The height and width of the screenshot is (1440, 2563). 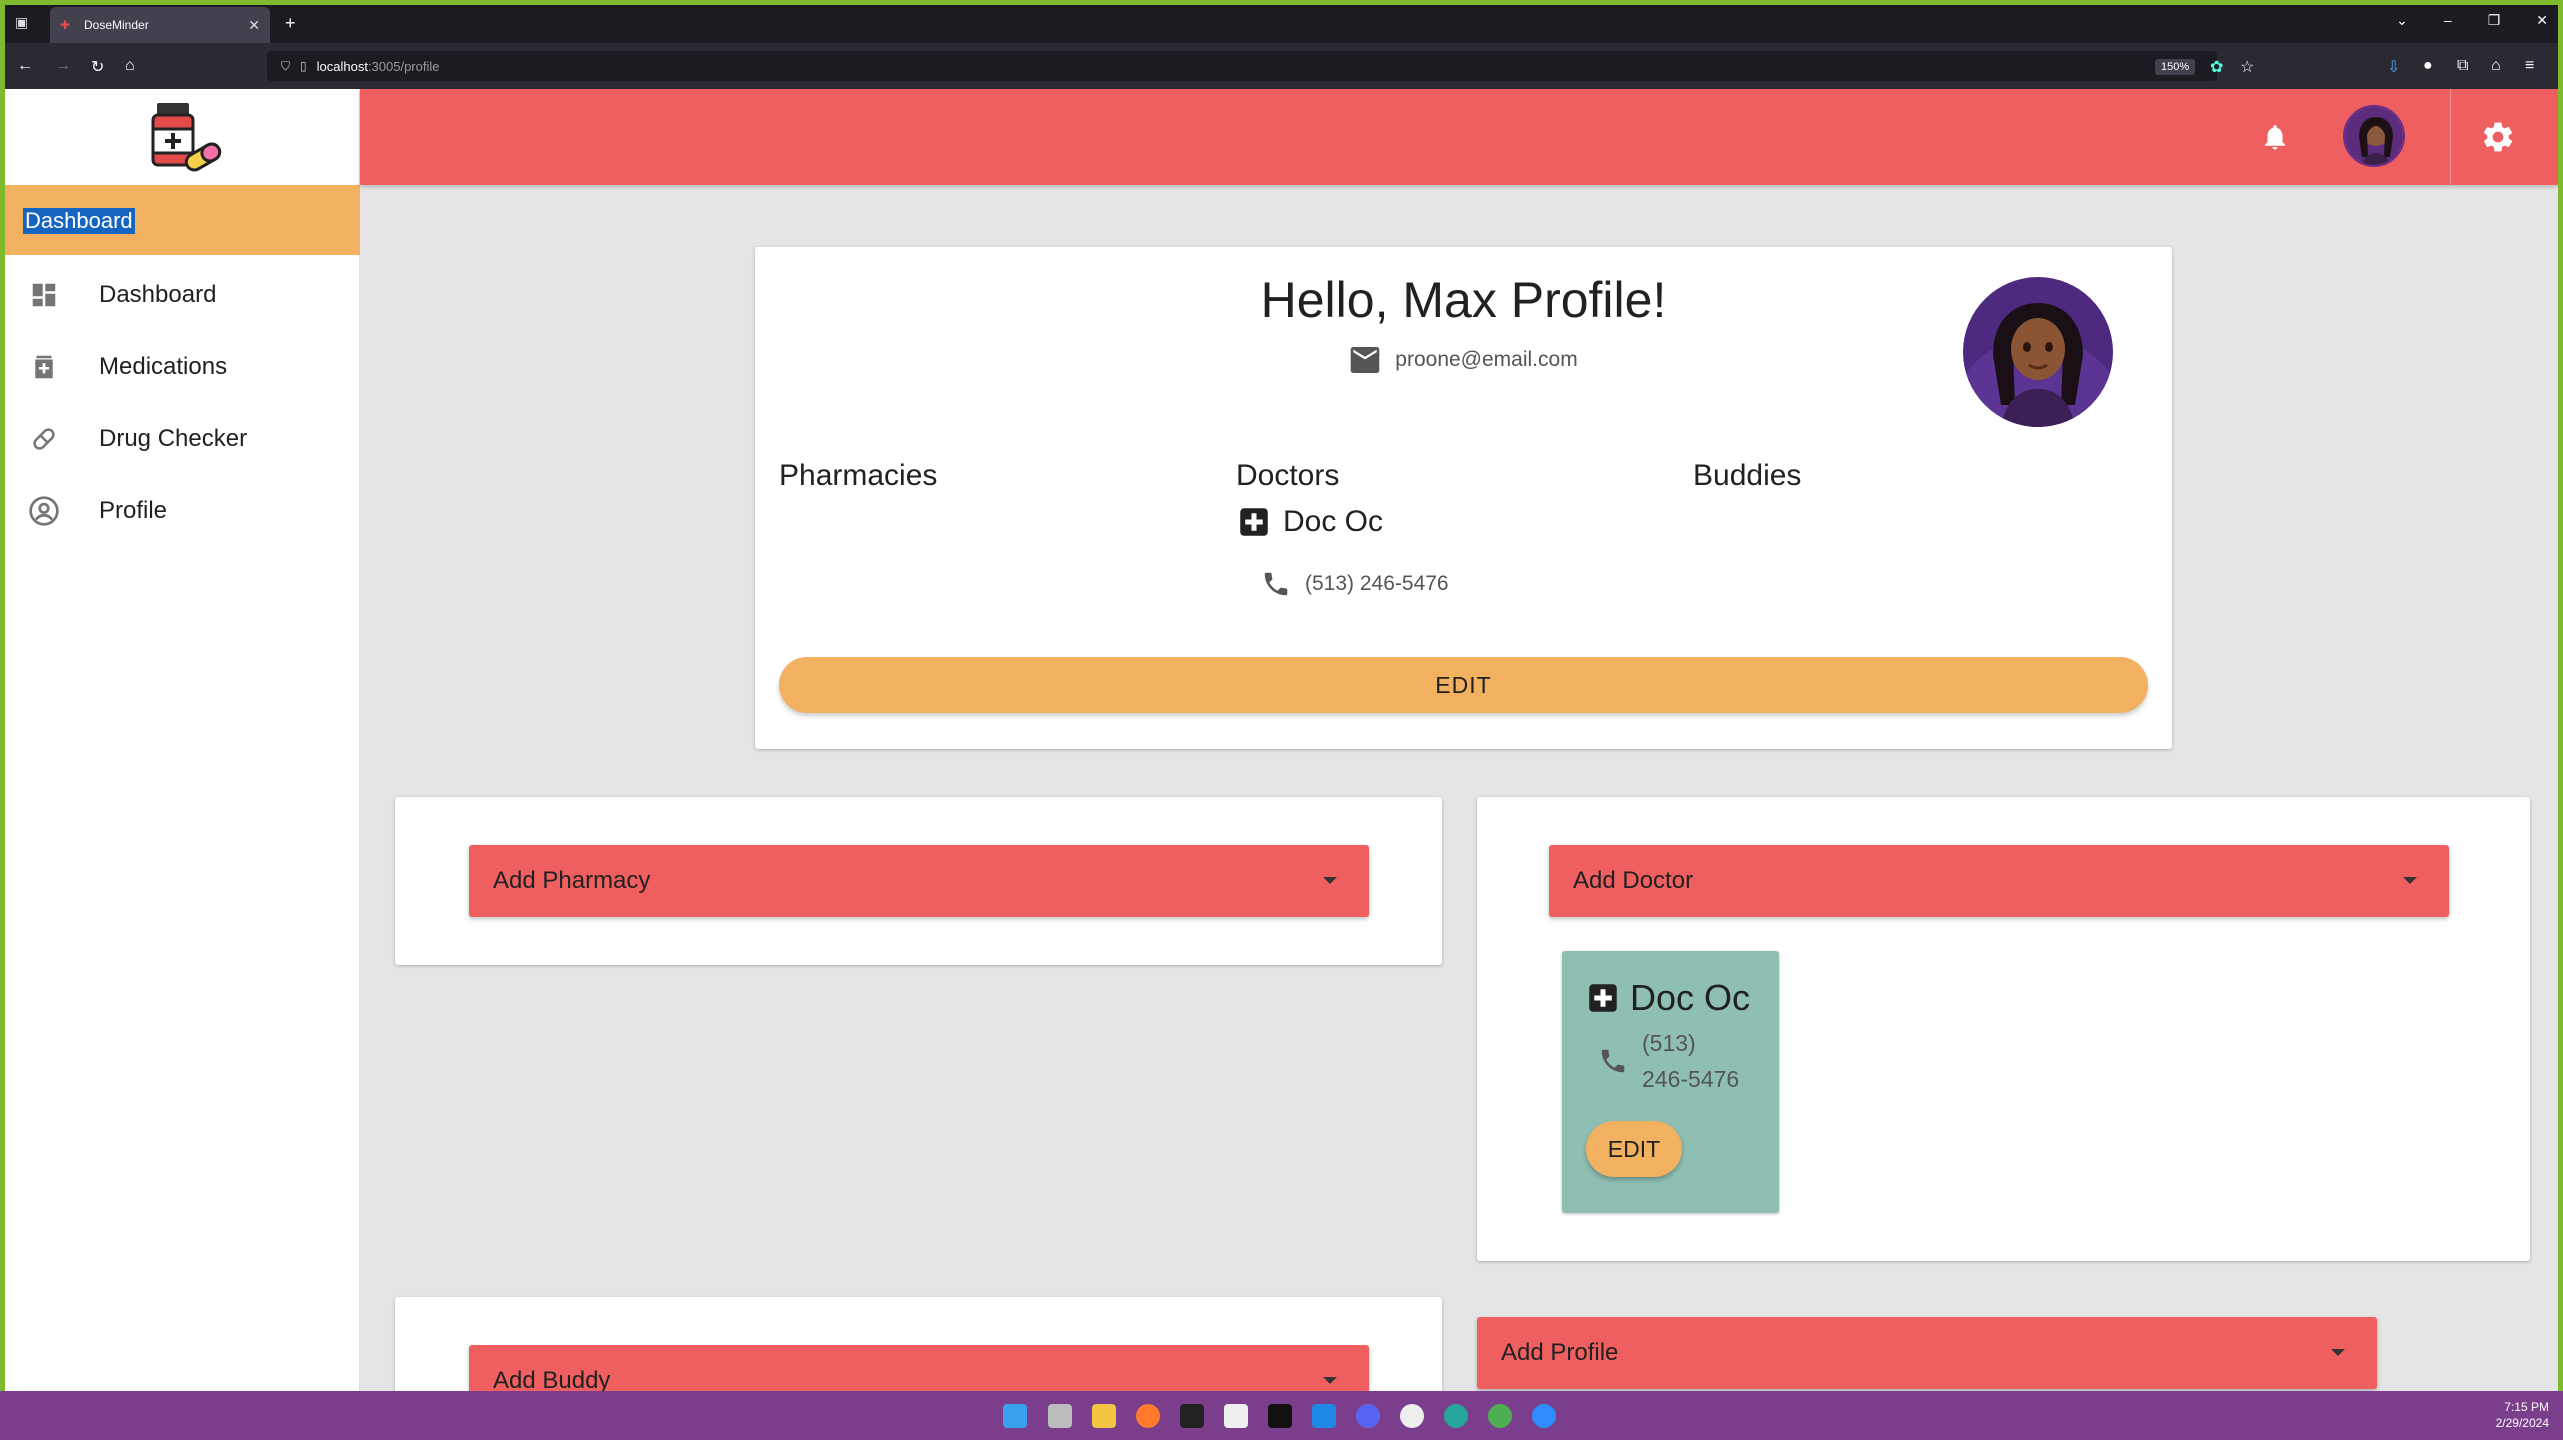 What do you see at coordinates (2462, 66) in the screenshot?
I see `extensions-icon: ⧉` at bounding box center [2462, 66].